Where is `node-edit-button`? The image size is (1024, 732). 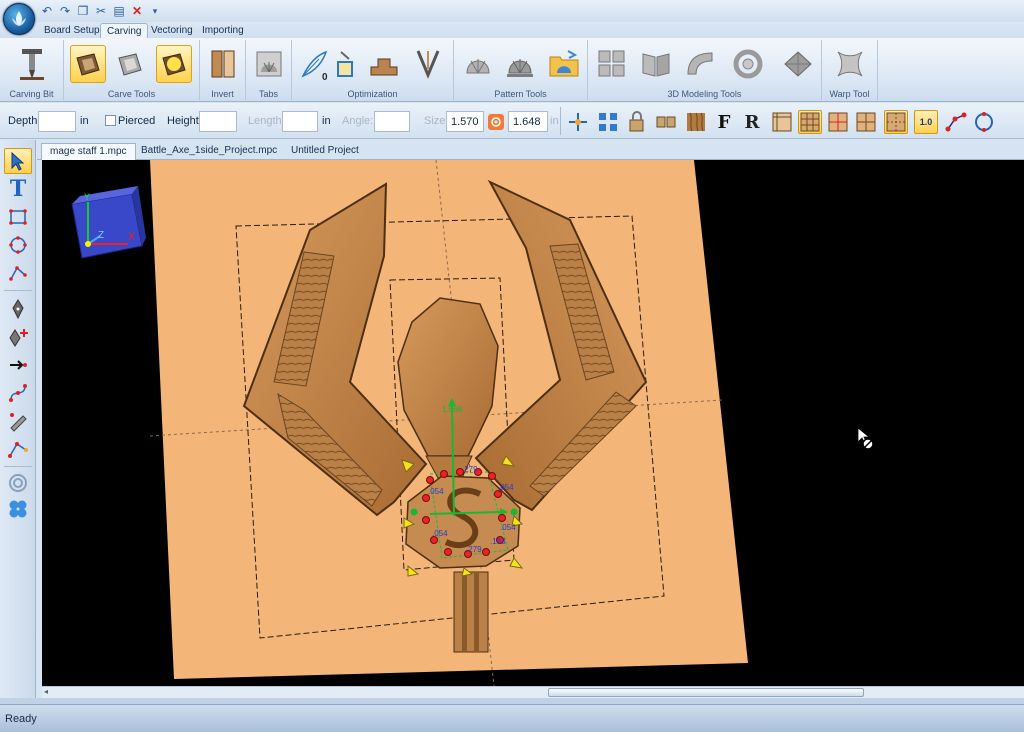 node-edit-button is located at coordinates (956, 122).